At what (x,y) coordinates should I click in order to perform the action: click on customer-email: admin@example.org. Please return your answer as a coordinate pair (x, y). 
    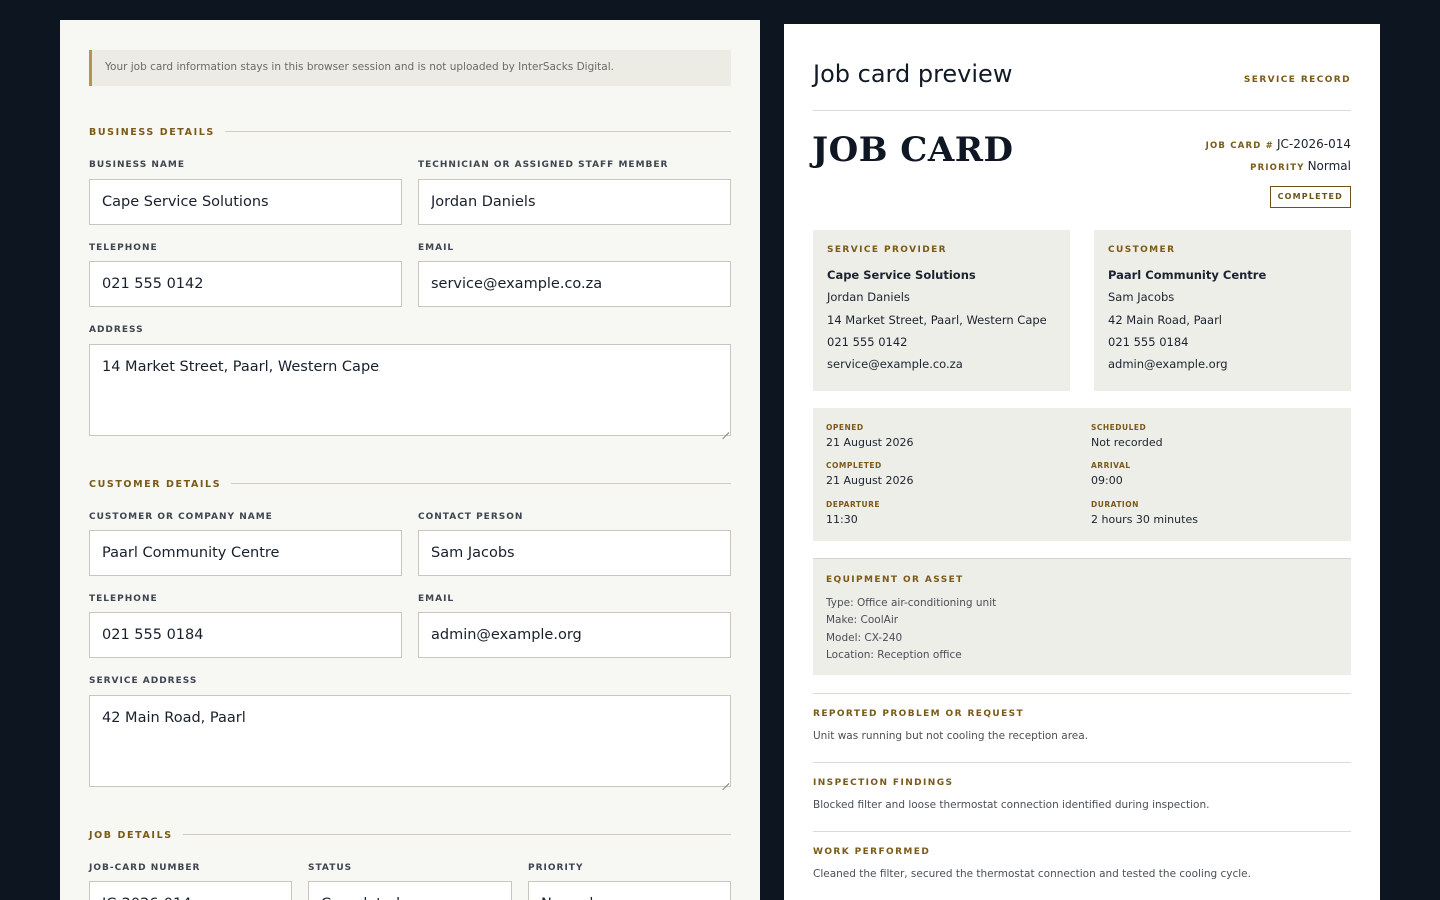
    Looking at the image, I should click on (1168, 364).